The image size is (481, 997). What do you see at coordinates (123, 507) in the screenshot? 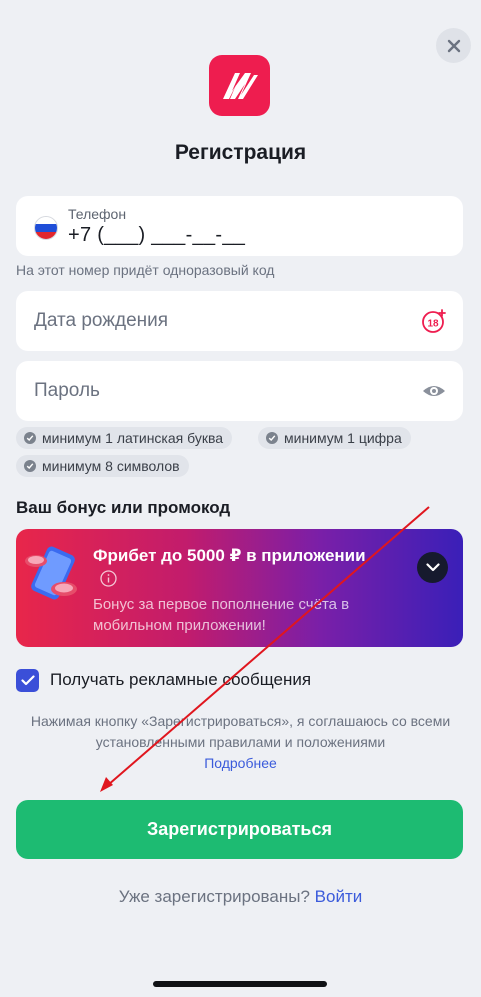
I see `bonus-section-title: Ваш бонус или промокод` at bounding box center [123, 507].